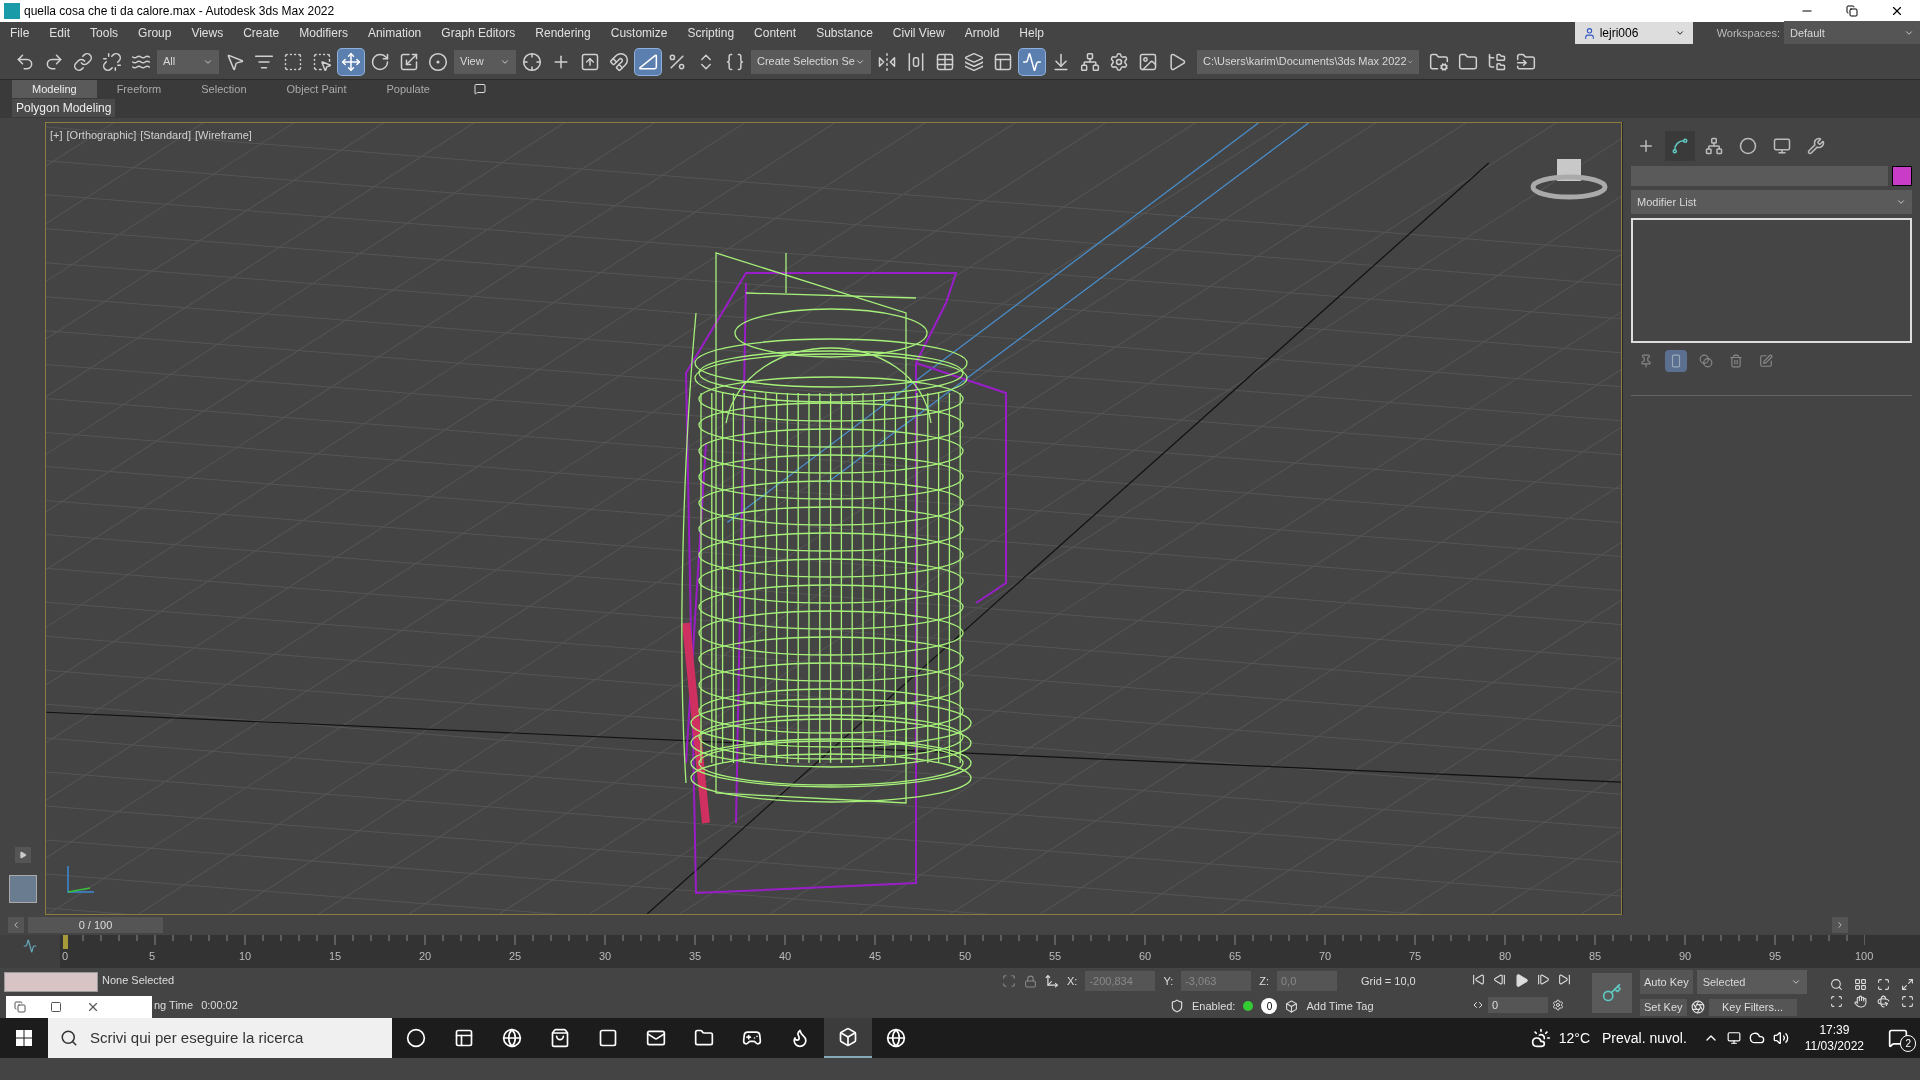  What do you see at coordinates (965, 956) in the screenshot?
I see `timeline-tick-label: 50` at bounding box center [965, 956].